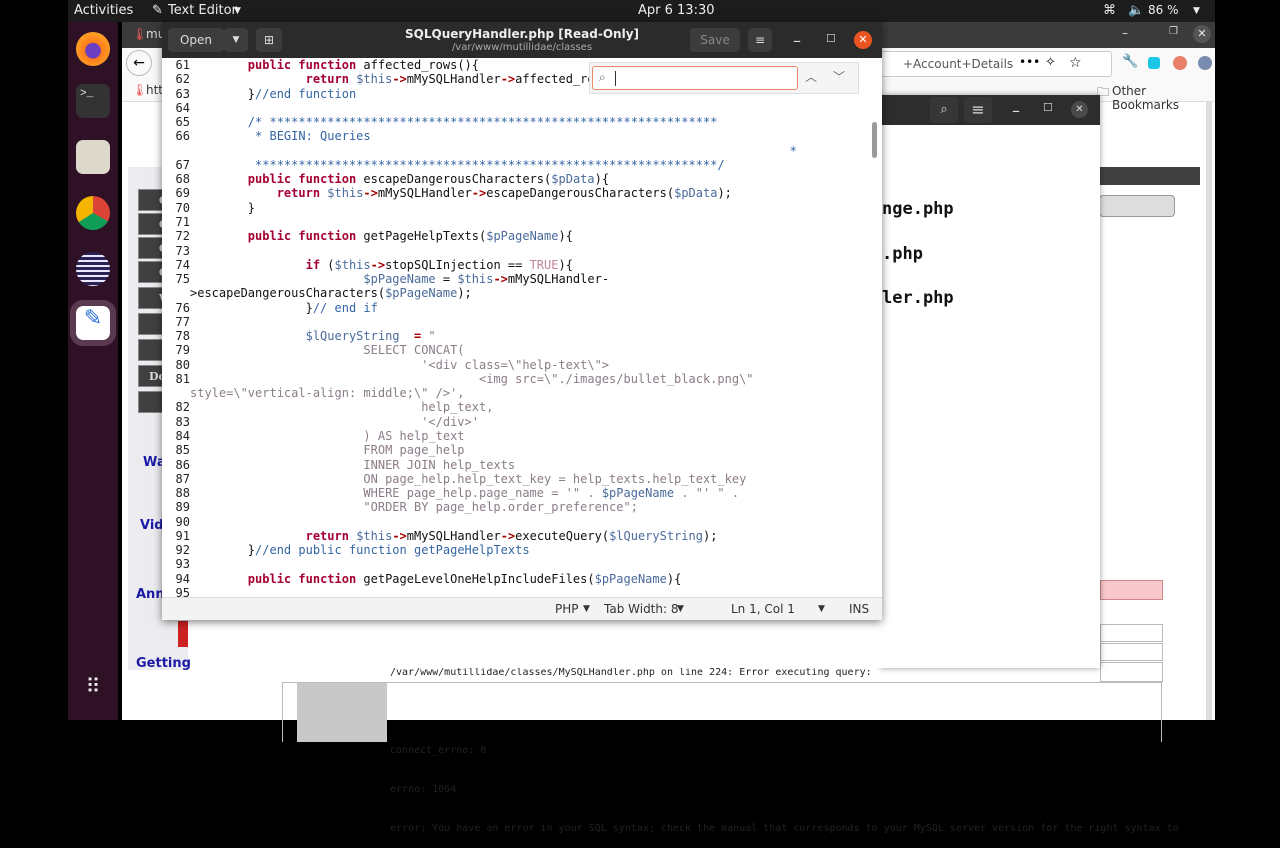  Describe the element at coordinates (1202, 34) in the screenshot. I see `browser-close-icon: ✕` at that location.